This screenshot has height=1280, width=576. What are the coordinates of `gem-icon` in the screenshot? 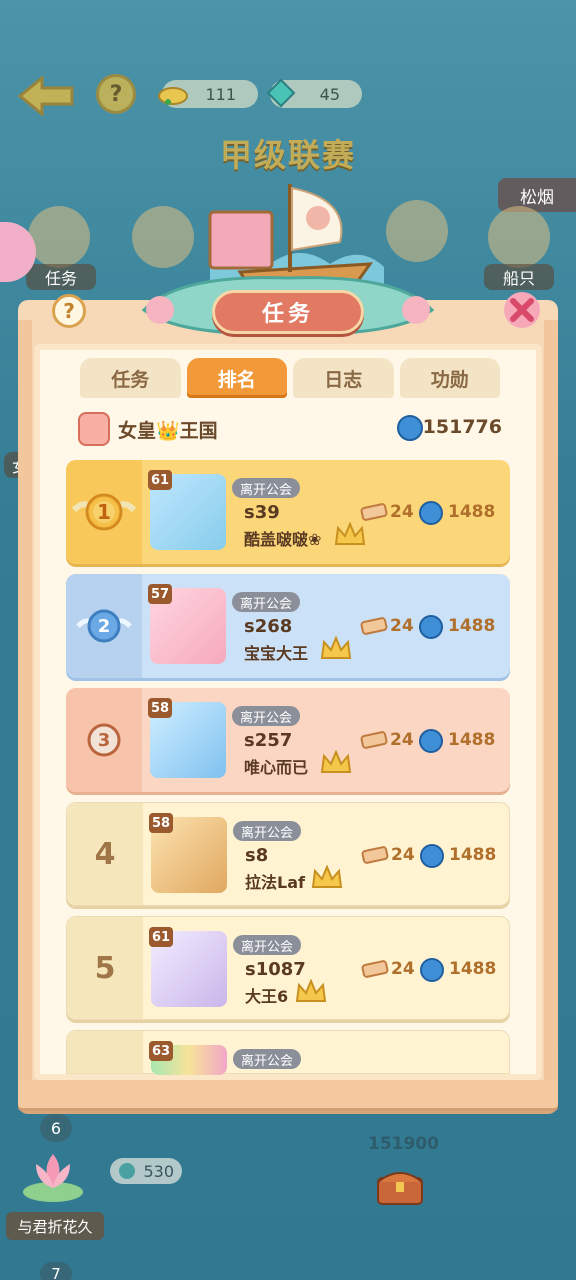 It's located at (281, 93).